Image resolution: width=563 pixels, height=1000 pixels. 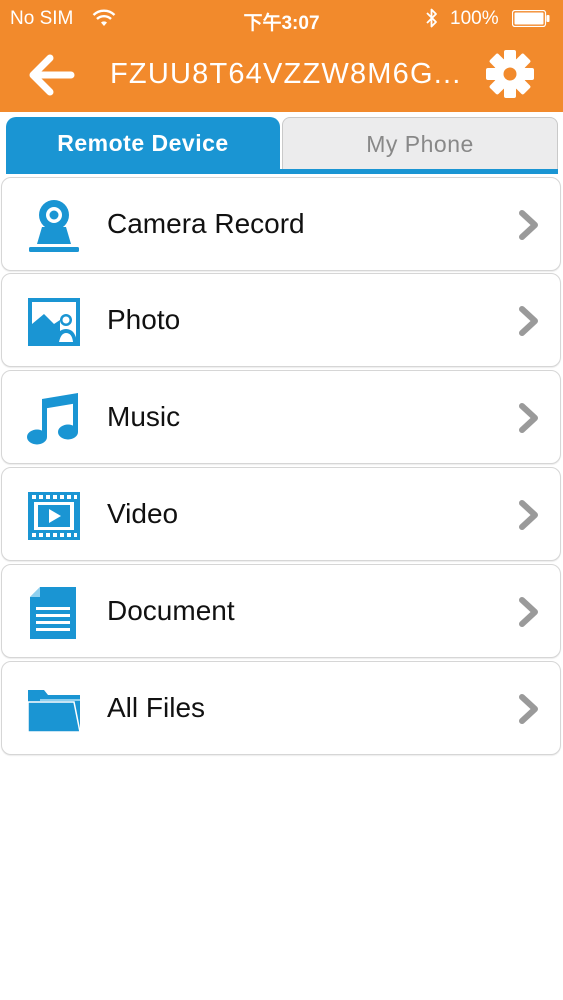 What do you see at coordinates (281, 611) in the screenshot?
I see `list-item-document: Document` at bounding box center [281, 611].